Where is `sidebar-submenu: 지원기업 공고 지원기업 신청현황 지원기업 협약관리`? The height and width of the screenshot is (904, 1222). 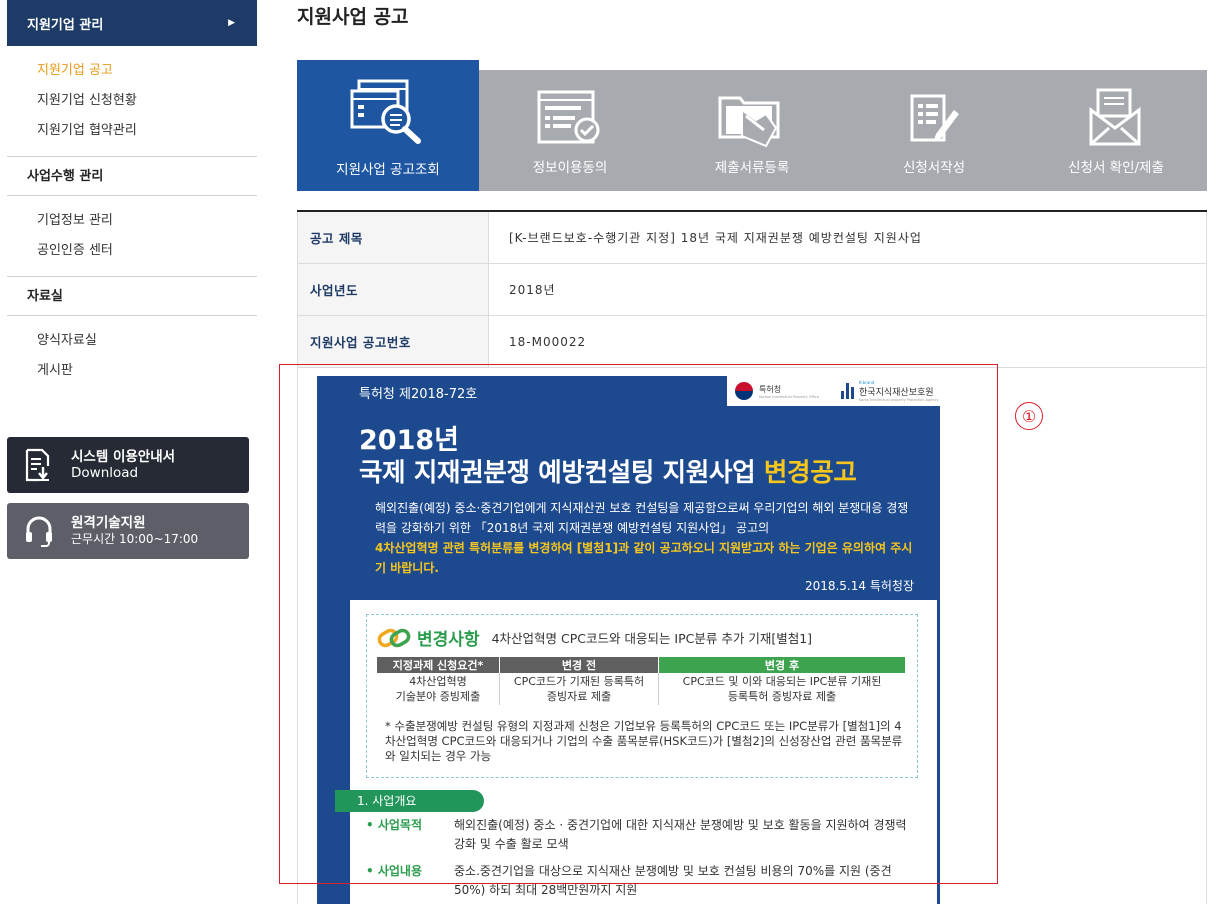
sidebar-submenu: 지원기업 공고 지원기업 신청현황 지원기업 협약관리 is located at coordinates (132, 101).